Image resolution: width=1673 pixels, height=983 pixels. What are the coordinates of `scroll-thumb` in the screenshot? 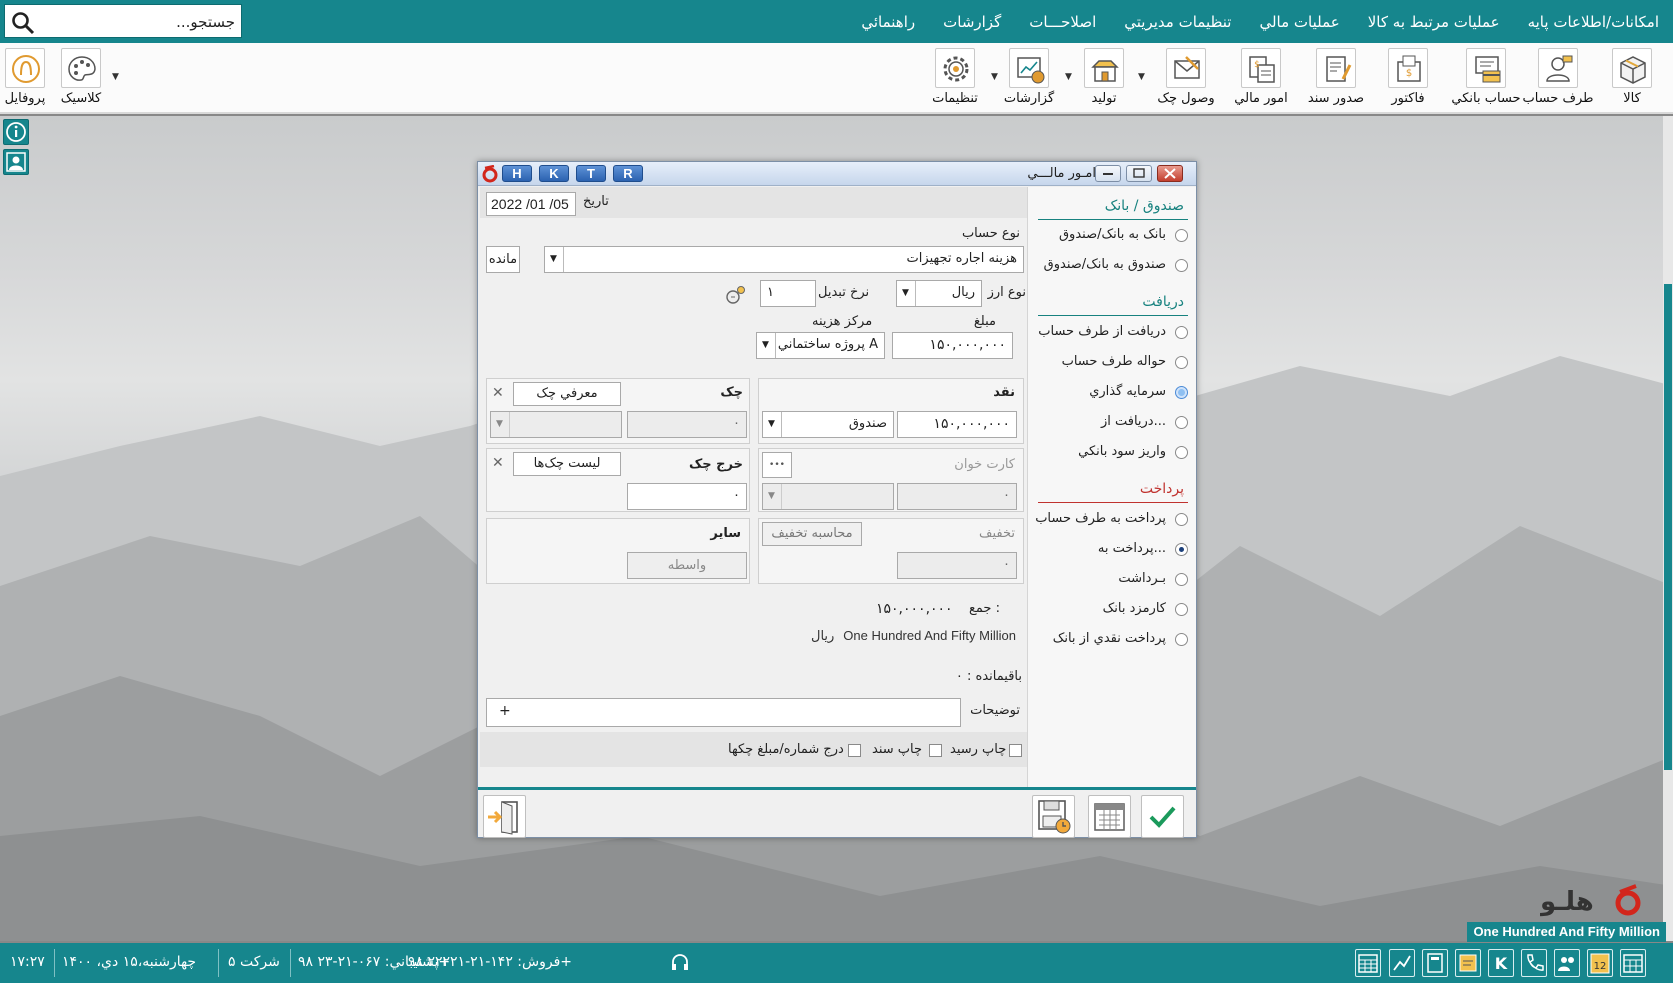 It's located at (1668, 527).